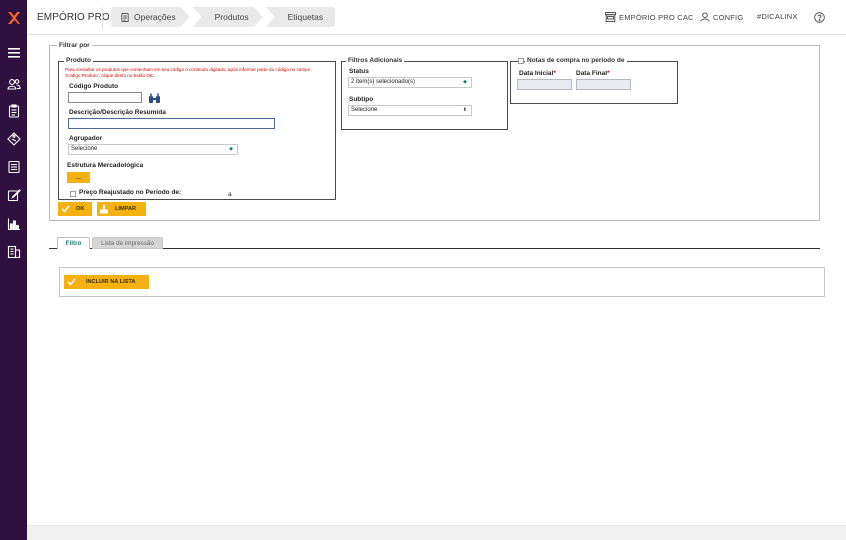  What do you see at coordinates (728, 17) in the screenshot?
I see `header-link-label: CONFIG` at bounding box center [728, 17].